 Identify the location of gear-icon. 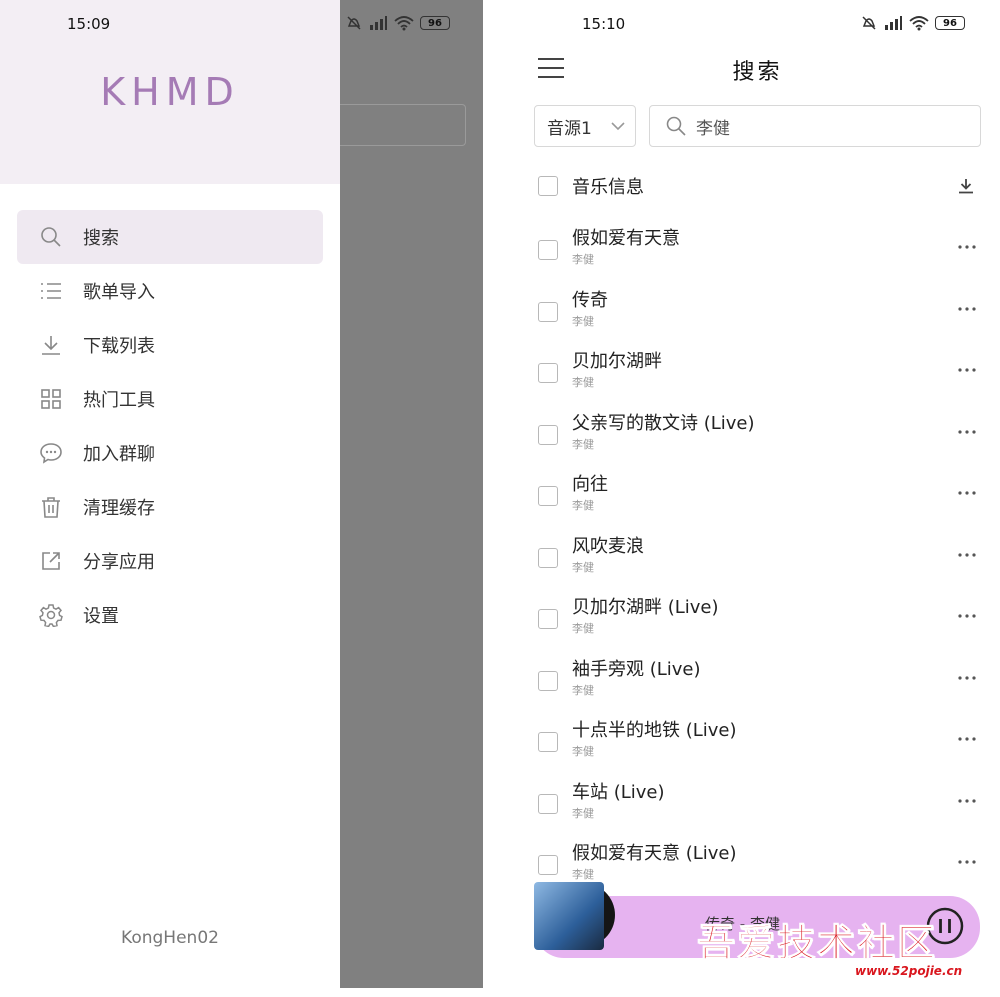
(51, 615).